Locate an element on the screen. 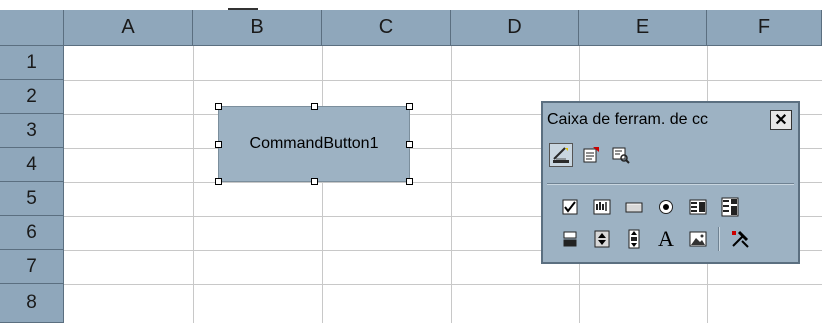 This screenshot has height=323, width=822. toolbox-top-tools is located at coordinates (591, 155).